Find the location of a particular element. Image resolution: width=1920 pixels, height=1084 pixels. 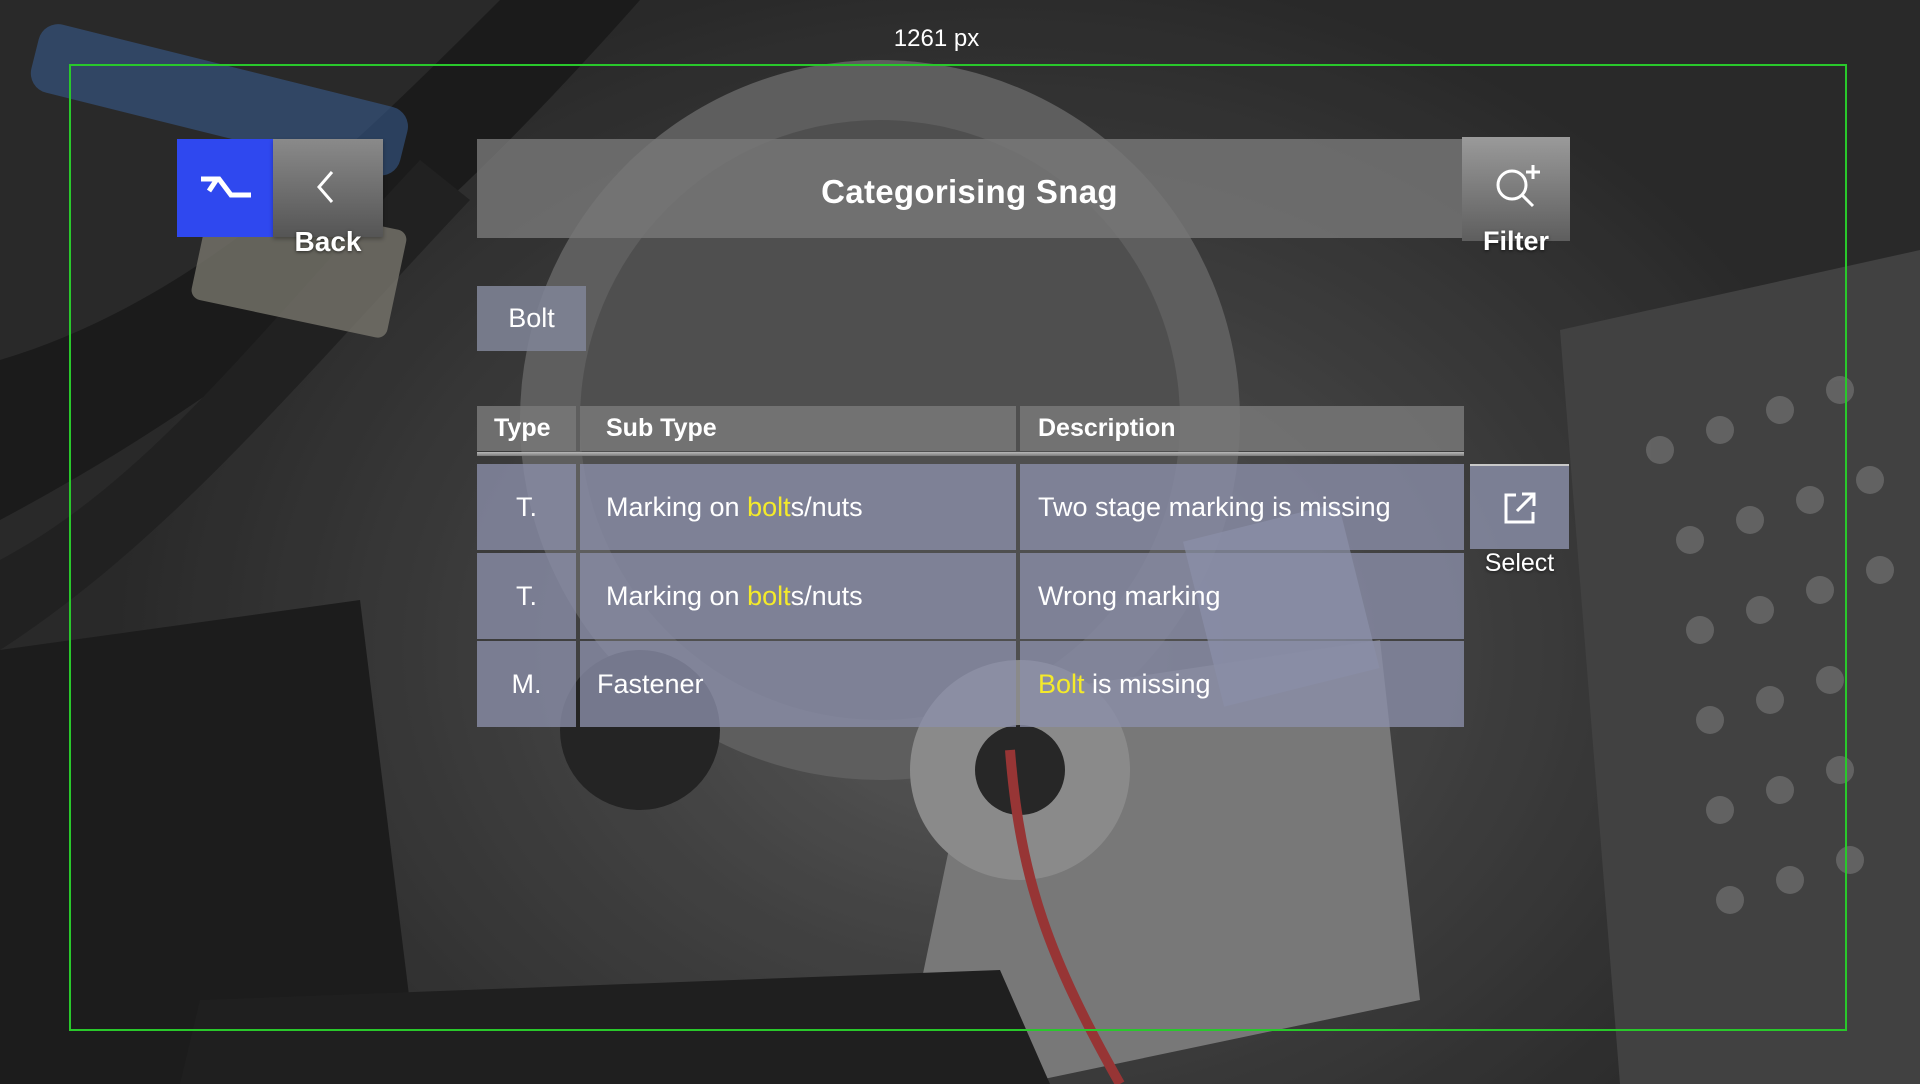

select-label: Select is located at coordinates (1519, 563).